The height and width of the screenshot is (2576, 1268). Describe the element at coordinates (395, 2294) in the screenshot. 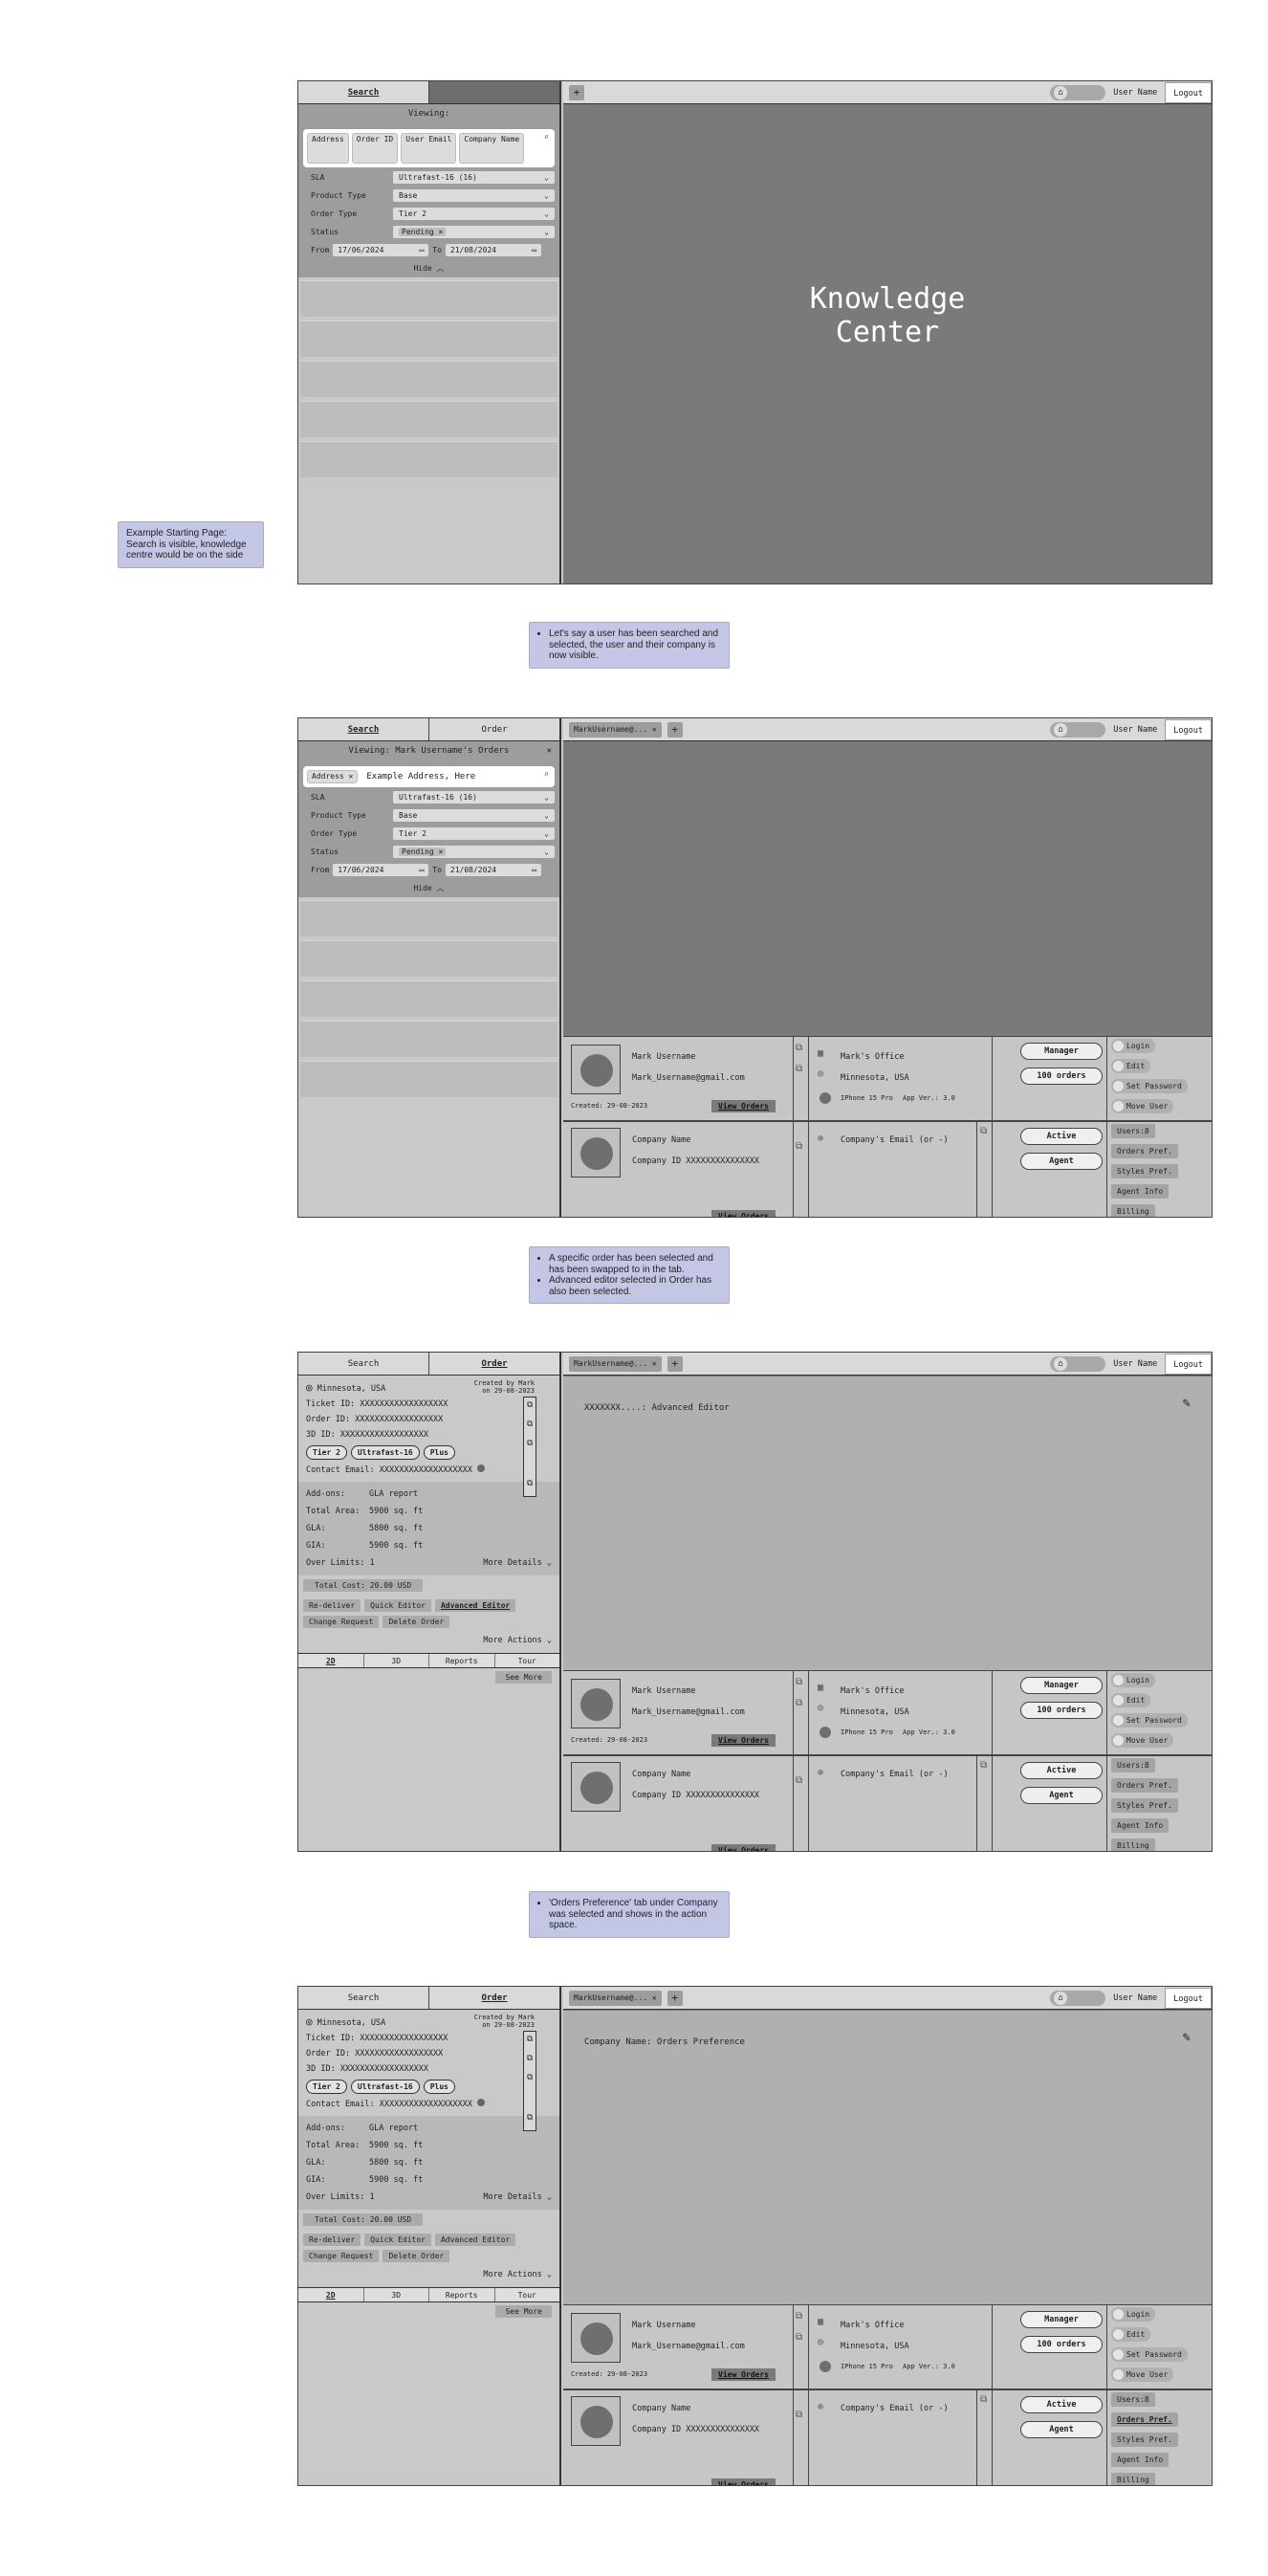

I see `tab-3d: 3D` at that location.